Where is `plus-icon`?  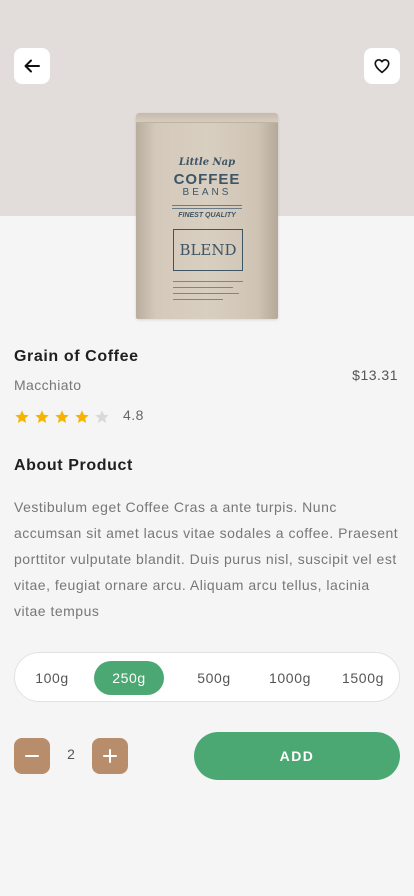 plus-icon is located at coordinates (110, 756).